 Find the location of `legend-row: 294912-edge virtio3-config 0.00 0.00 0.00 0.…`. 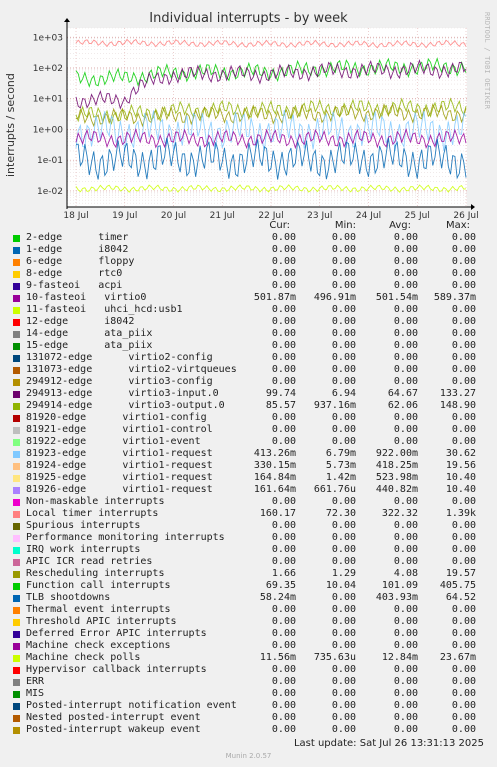

legend-row: 294912-edge virtio3-config 0.00 0.00 0.00 0.… is located at coordinates (248, 382).